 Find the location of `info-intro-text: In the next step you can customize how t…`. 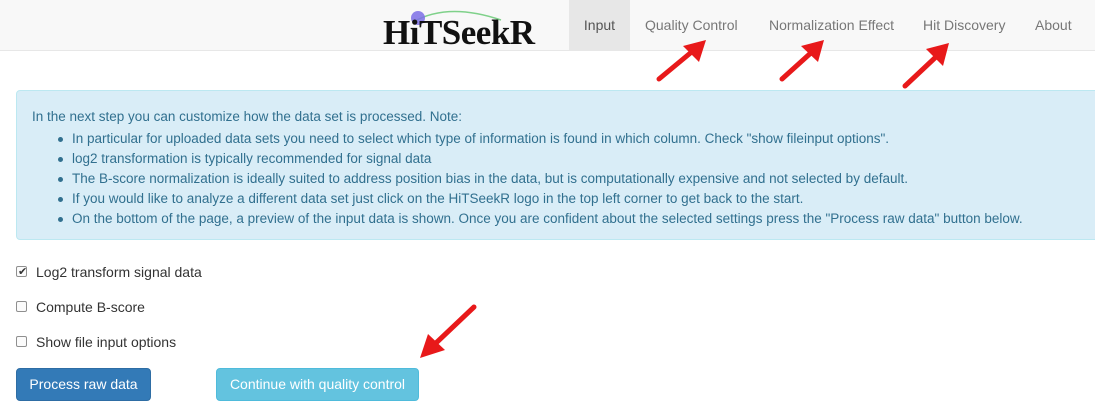

info-intro-text: In the next step you can customize how t… is located at coordinates (247, 116).